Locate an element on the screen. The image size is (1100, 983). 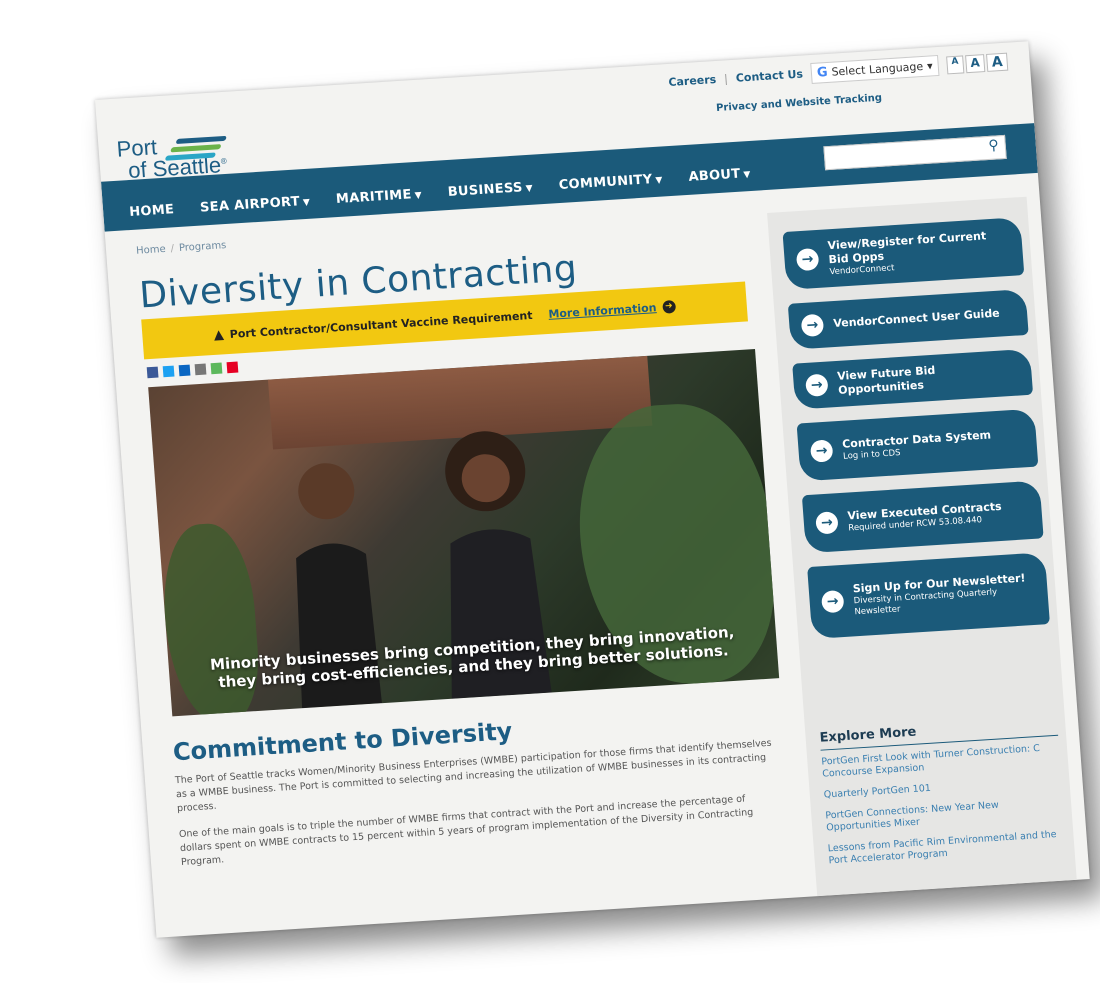
font-size-medium-button: A is located at coordinates (975, 63).